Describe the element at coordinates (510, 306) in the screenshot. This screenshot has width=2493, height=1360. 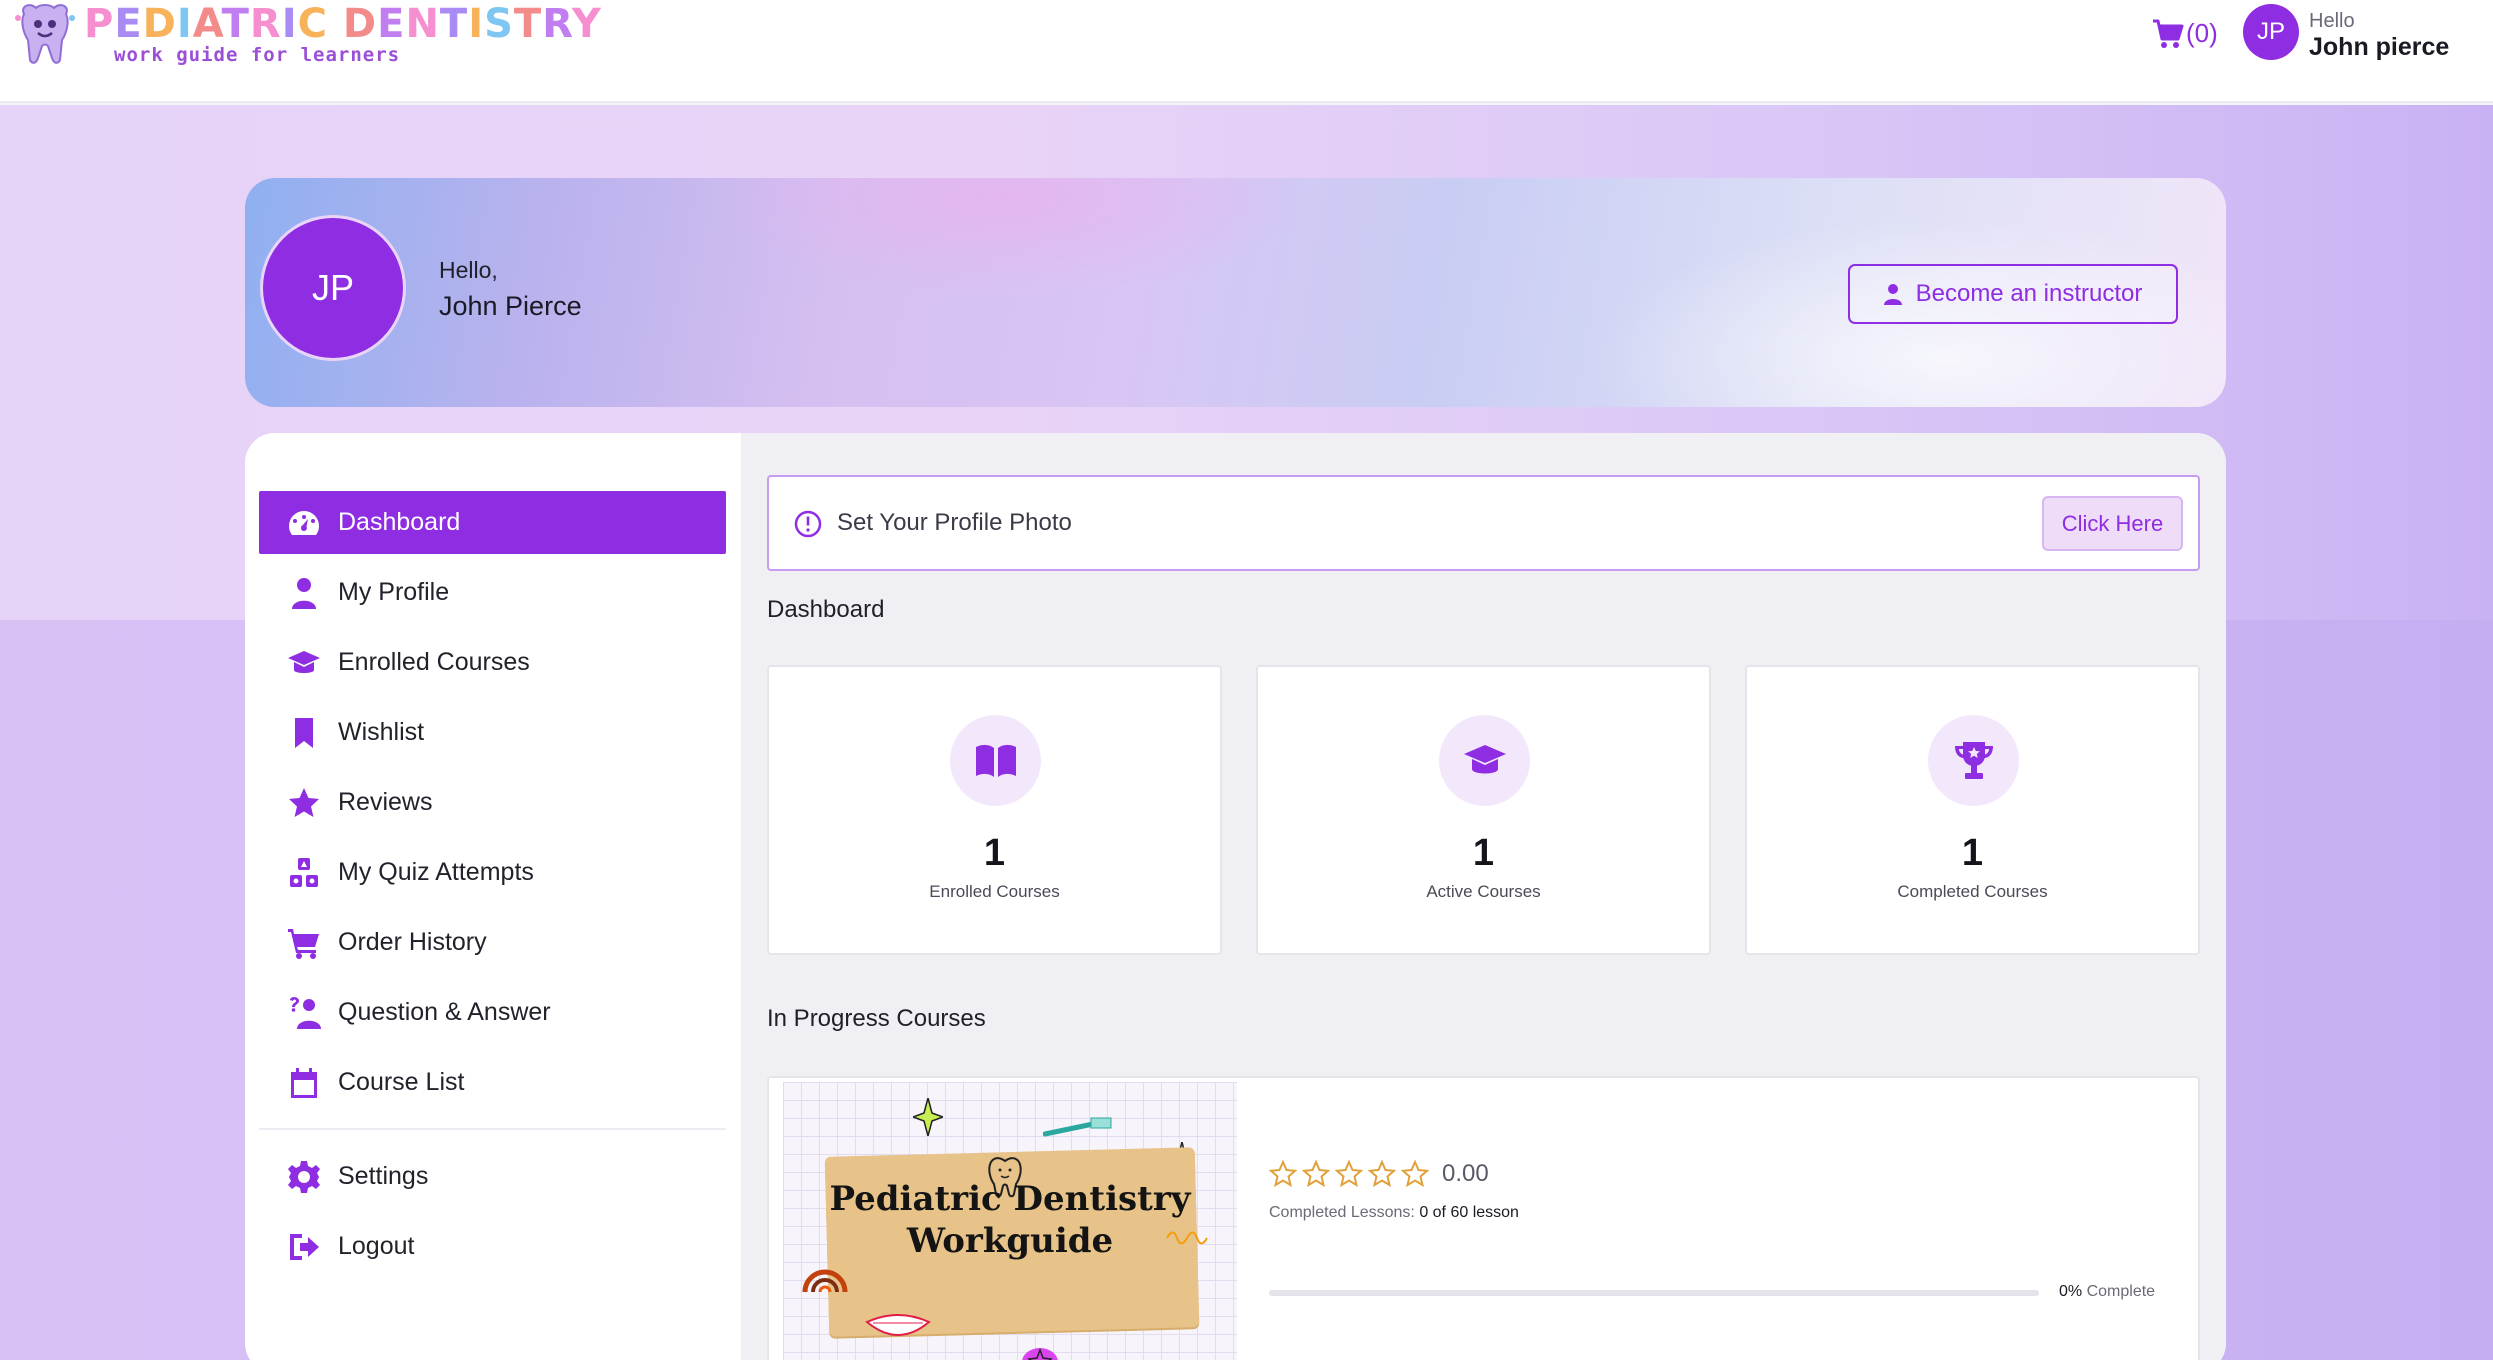
I see `hero-user-name: John Pierce` at that location.